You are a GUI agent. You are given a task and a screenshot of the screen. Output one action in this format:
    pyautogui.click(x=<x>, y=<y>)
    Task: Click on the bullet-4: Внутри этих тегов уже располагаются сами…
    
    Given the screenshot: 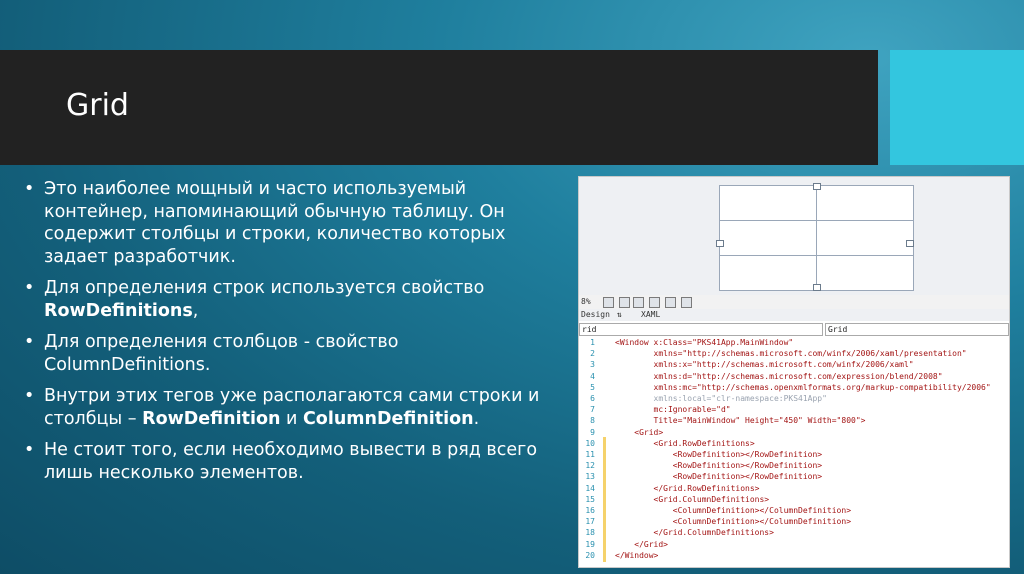 What is the action you would take?
    pyautogui.click(x=294, y=407)
    